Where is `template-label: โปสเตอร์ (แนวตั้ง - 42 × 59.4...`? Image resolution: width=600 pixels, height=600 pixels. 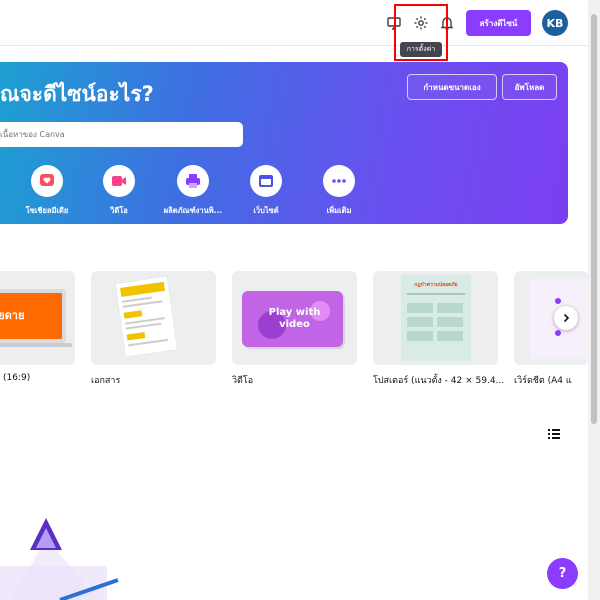
template-label: โปสเตอร์ (แนวตั้ง - 42 × 59.4... is located at coordinates (439, 381).